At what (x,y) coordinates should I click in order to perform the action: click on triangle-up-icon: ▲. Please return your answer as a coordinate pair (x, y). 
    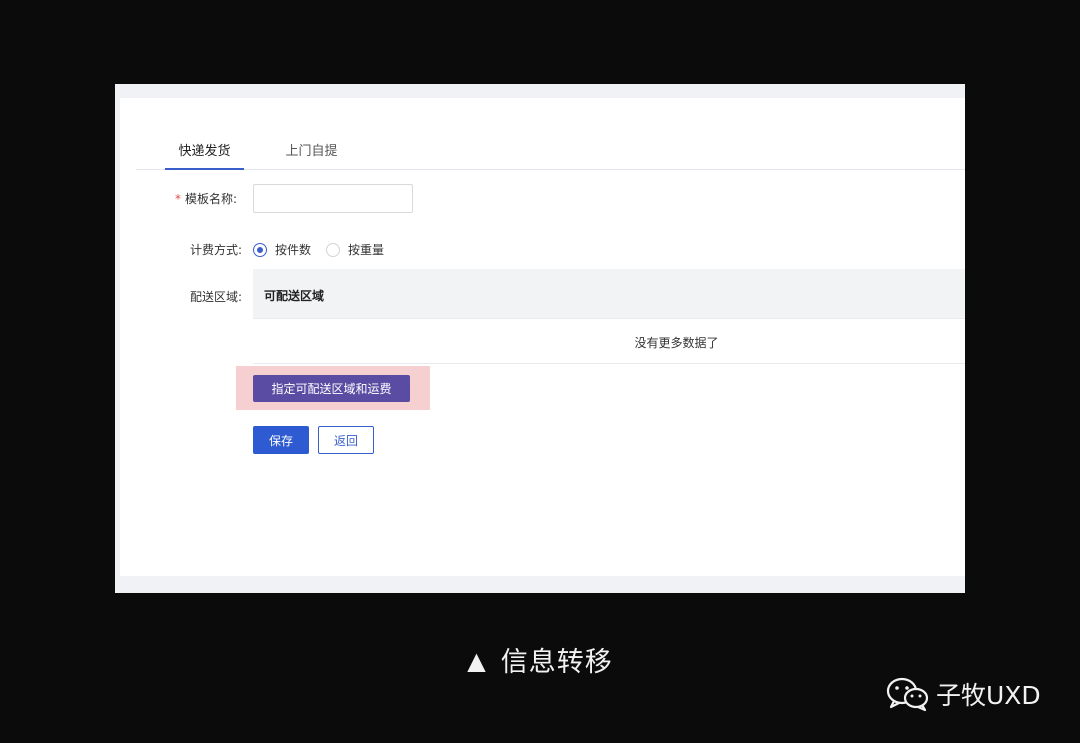
    Looking at the image, I should click on (477, 661).